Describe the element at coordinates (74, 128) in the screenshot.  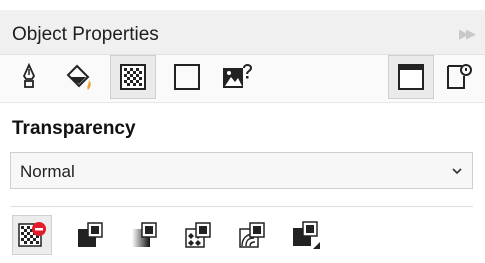
I see `section-title: Transparency` at that location.